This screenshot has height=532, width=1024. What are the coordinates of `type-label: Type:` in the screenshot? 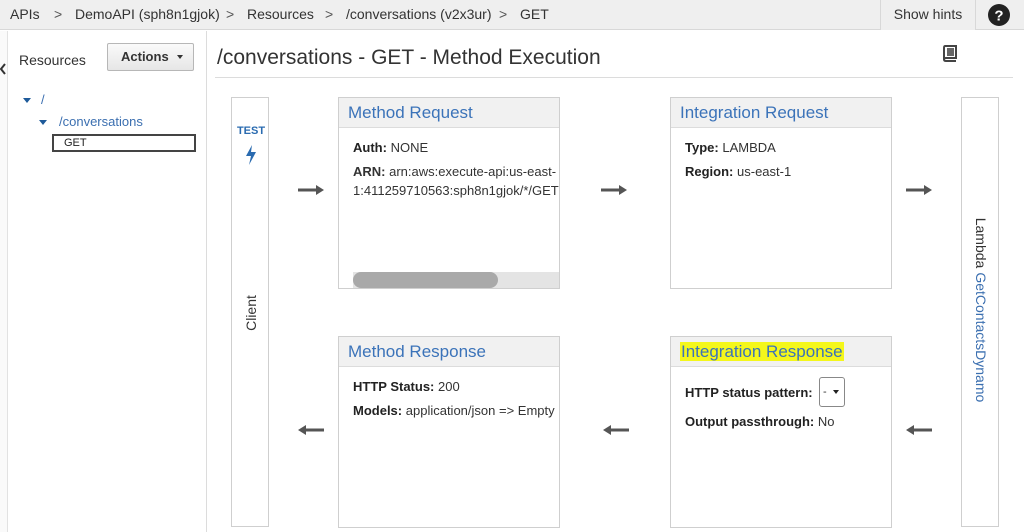 It's located at (702, 147).